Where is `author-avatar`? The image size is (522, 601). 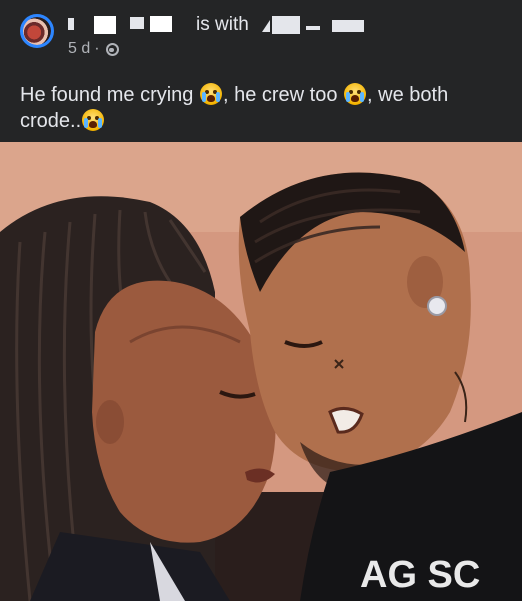
author-avatar is located at coordinates (37, 31).